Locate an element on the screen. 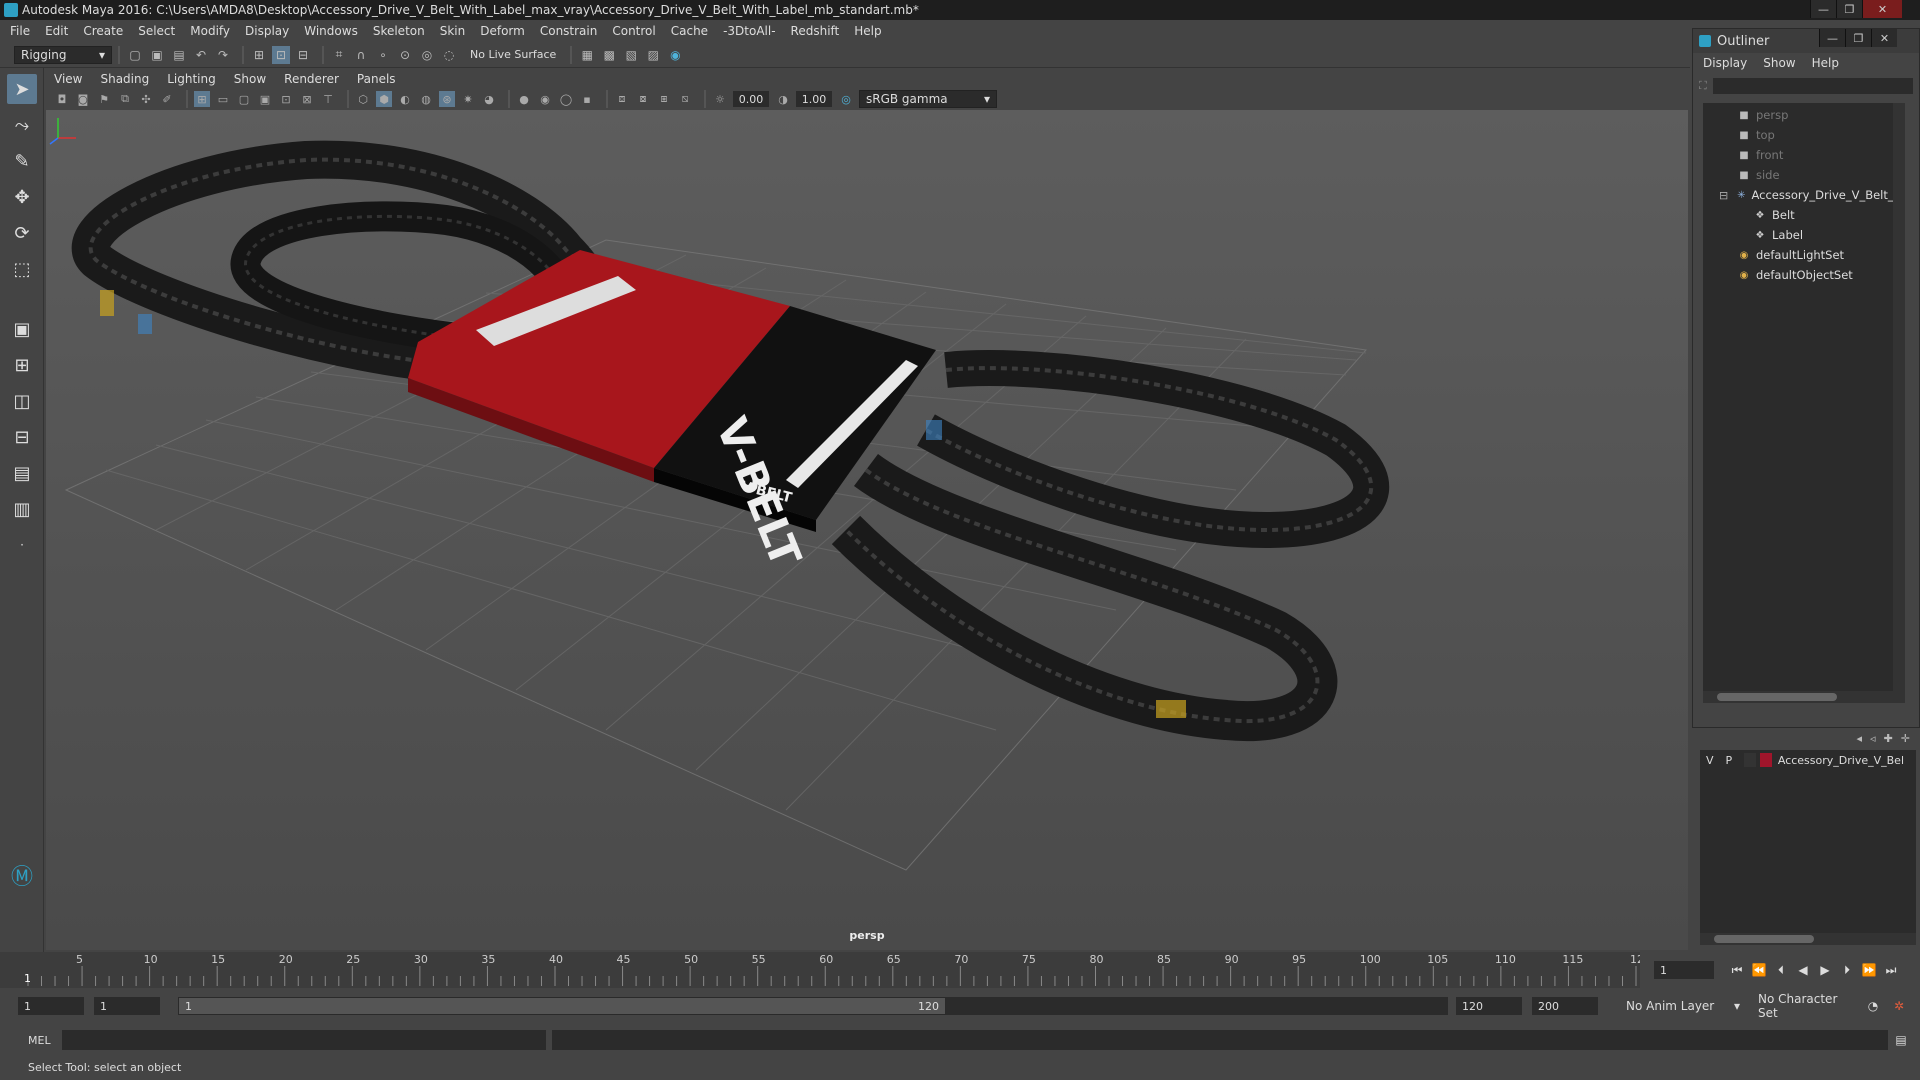 This screenshot has height=1080, width=1920. xray-joints-icon: ⧆ is located at coordinates (664, 99).